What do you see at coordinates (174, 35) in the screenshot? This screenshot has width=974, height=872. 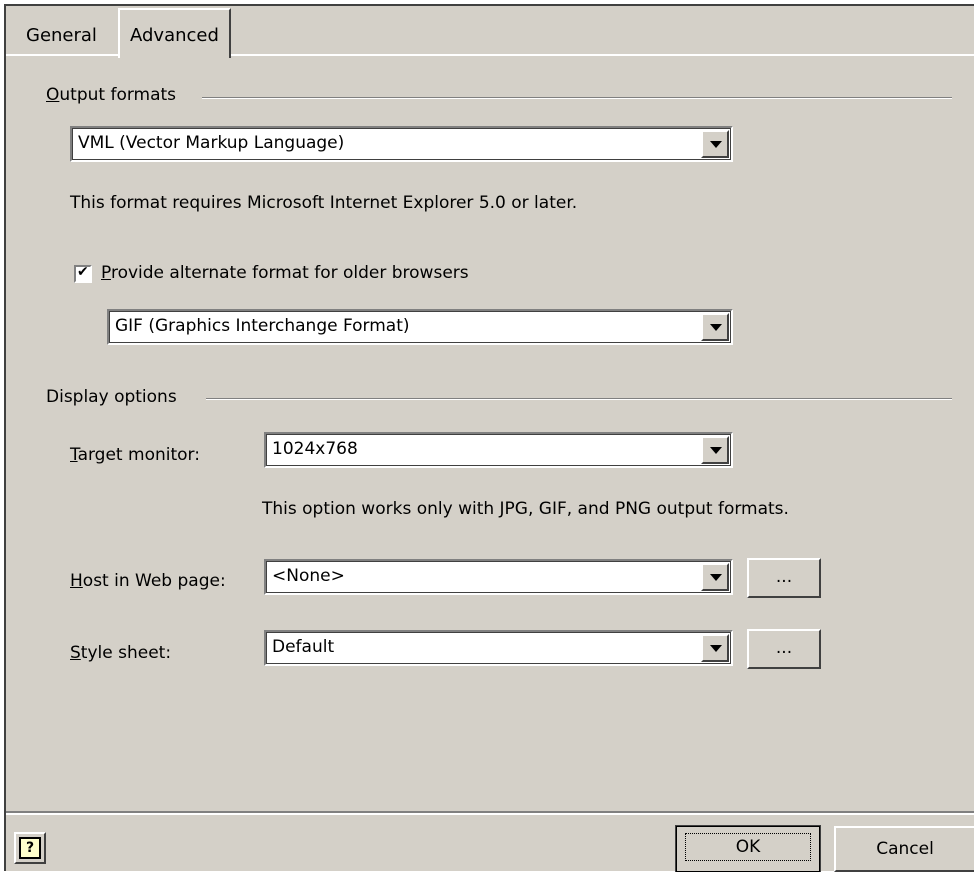 I see `tab-advanced-label: Advanced` at bounding box center [174, 35].